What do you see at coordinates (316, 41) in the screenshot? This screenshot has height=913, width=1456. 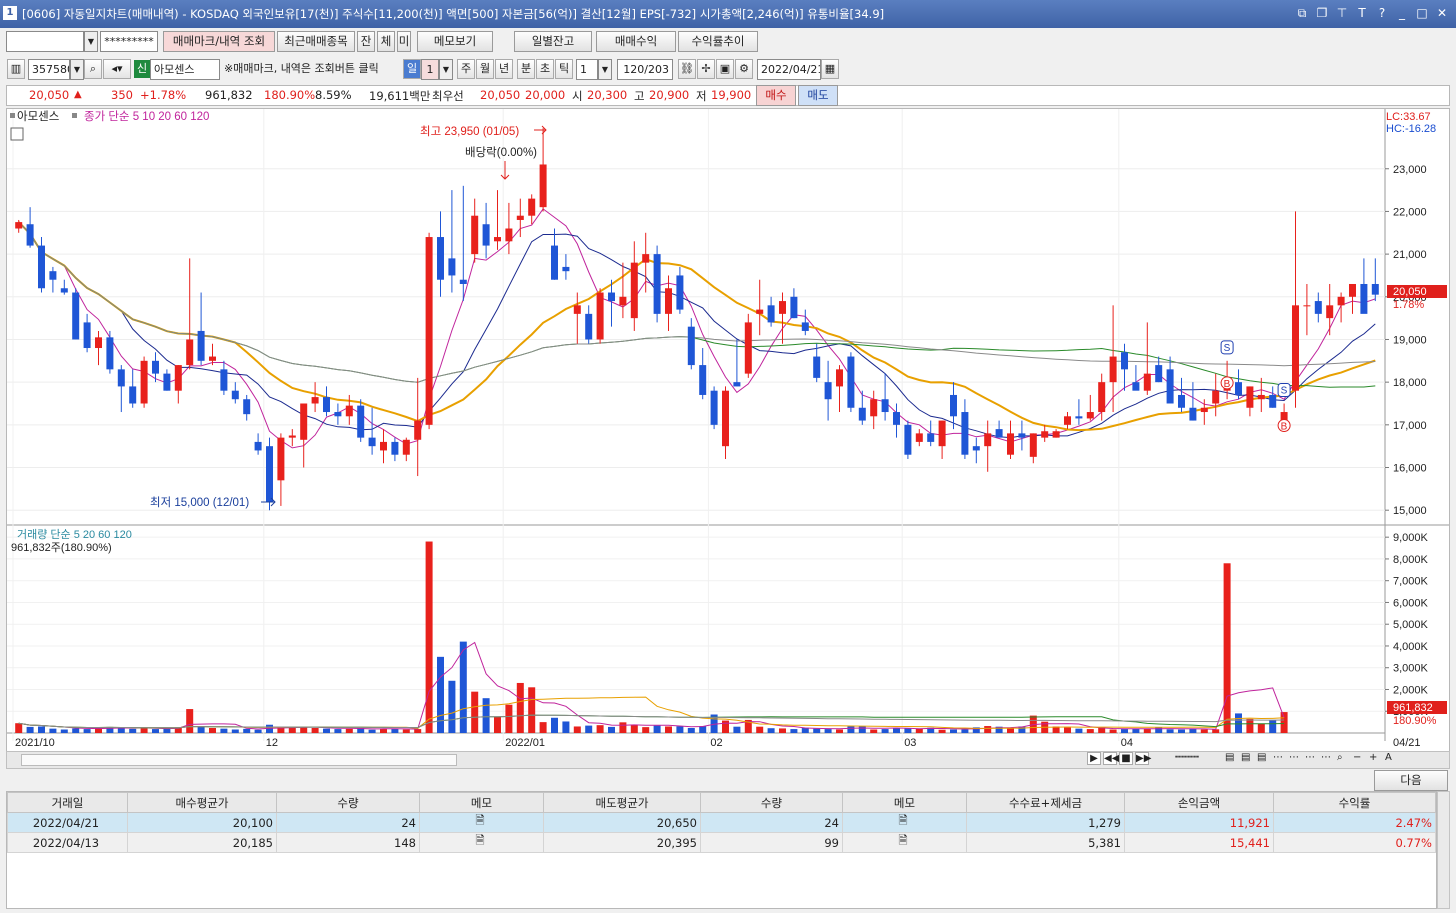 I see `recent-items-button: 최근매매종목` at bounding box center [316, 41].